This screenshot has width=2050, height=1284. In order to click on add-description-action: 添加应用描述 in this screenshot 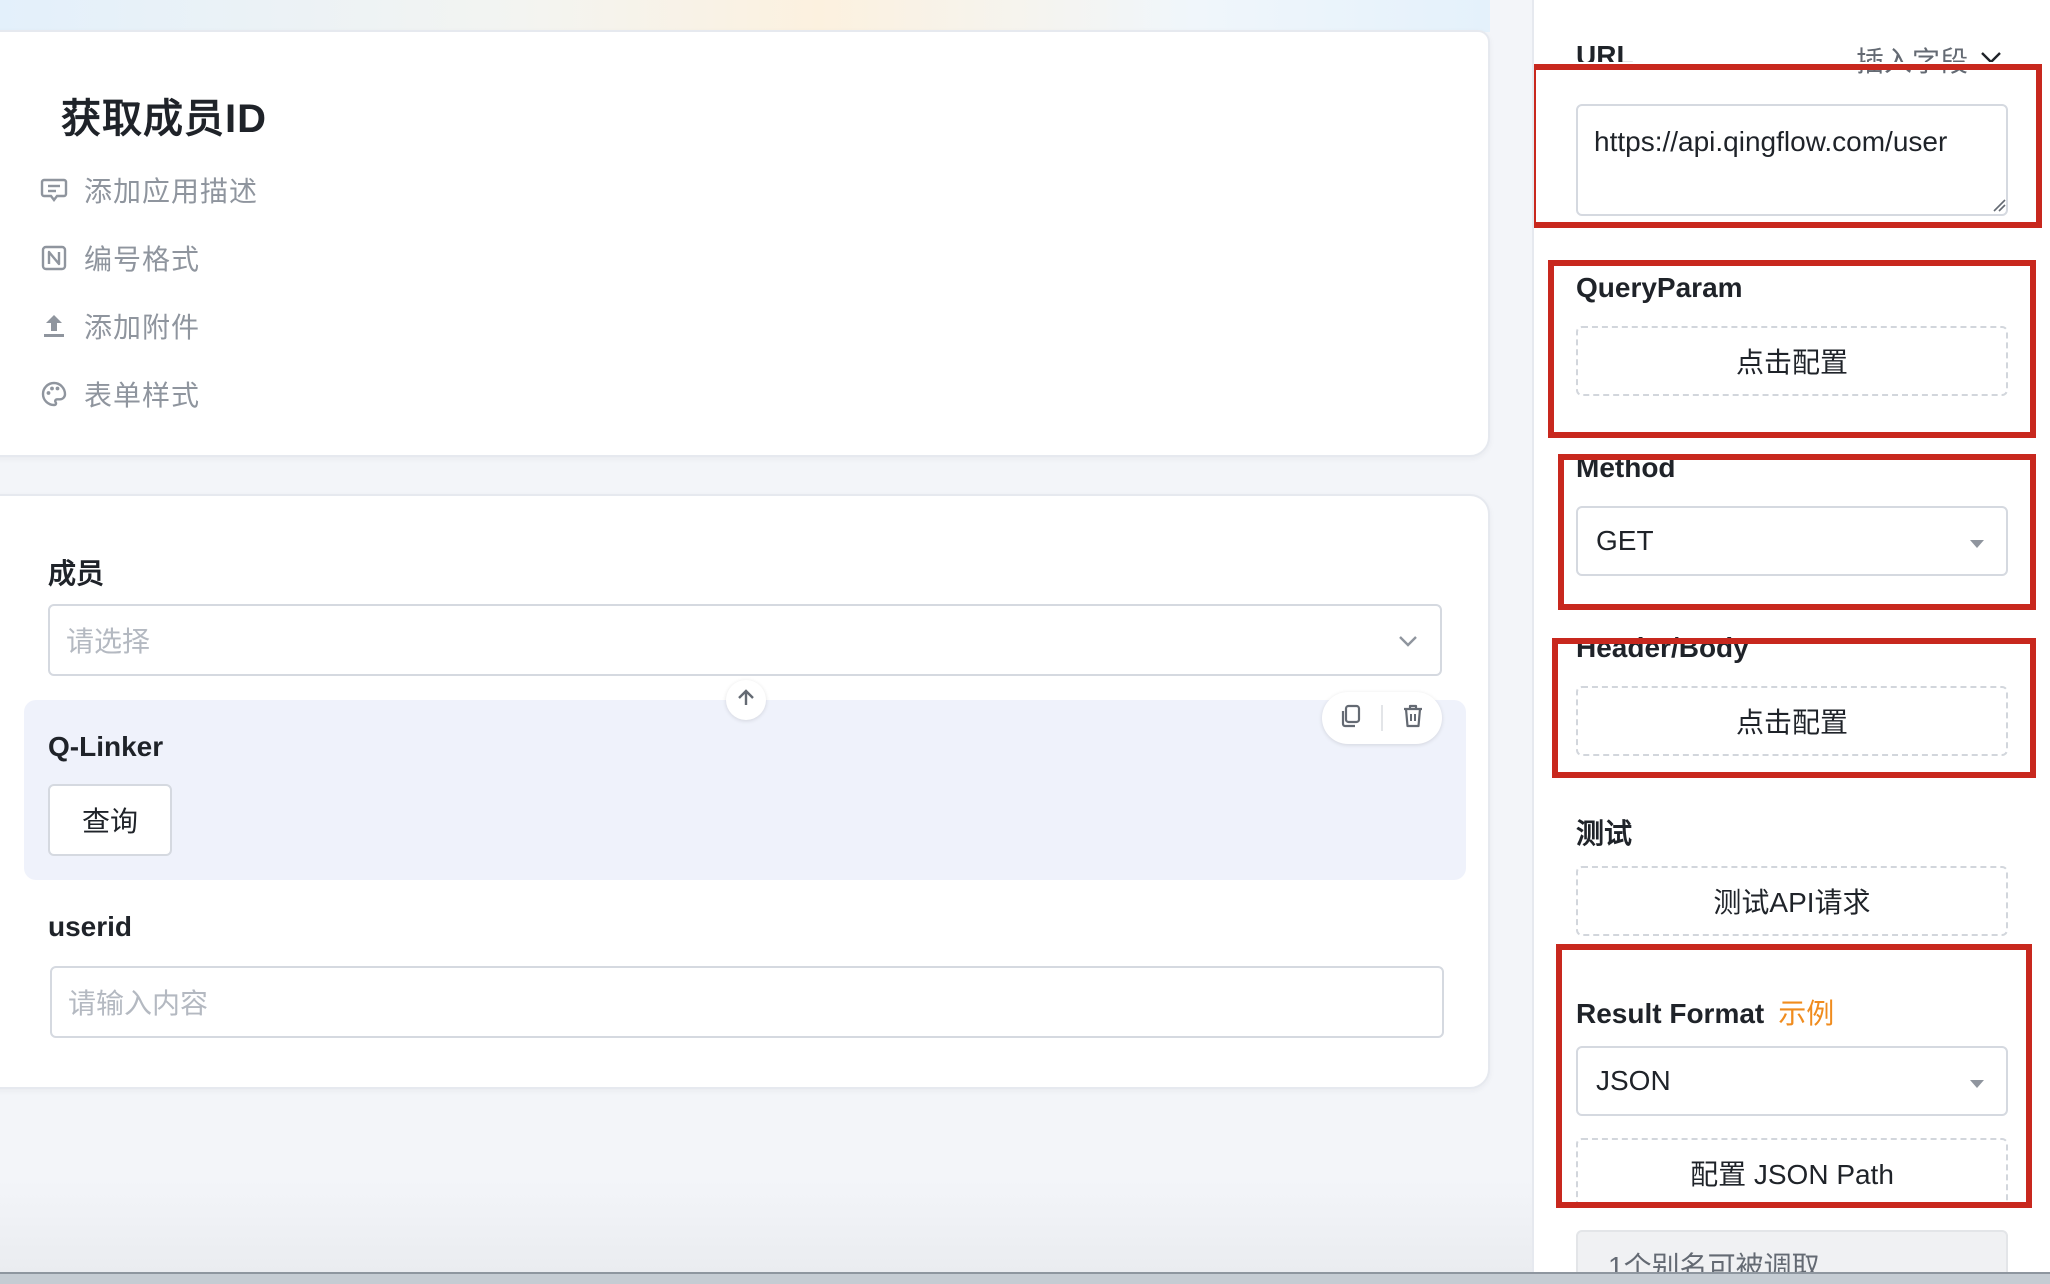, I will do `click(148, 190)`.